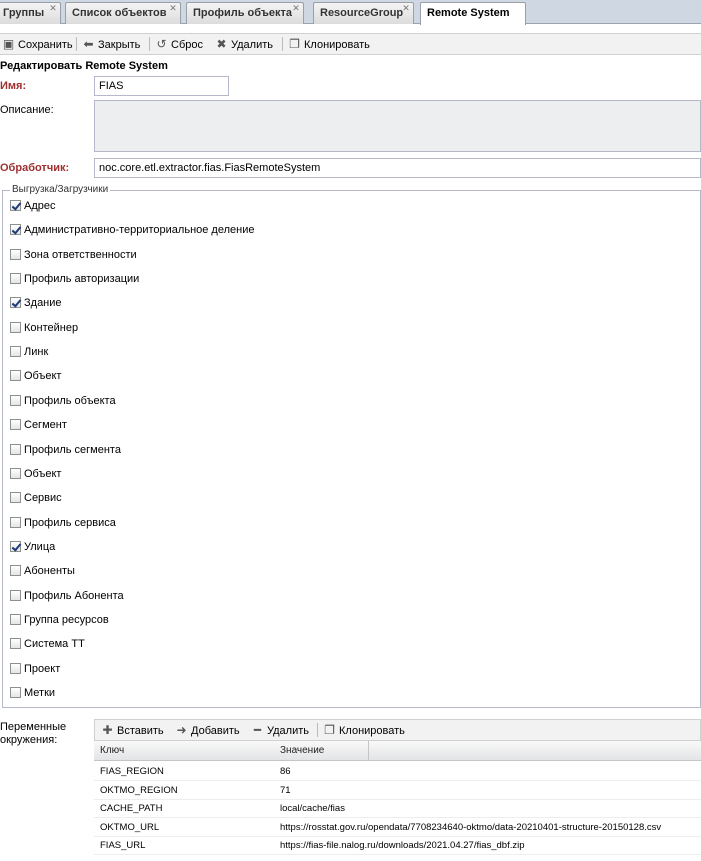  I want to click on column-header-value: Значение, so click(302, 750).